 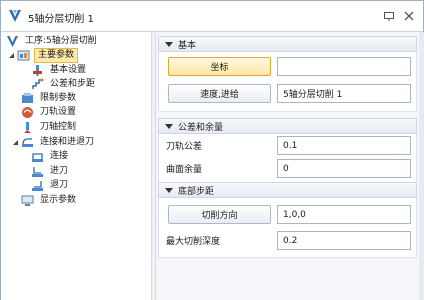 I want to click on tree-item-link: 连接, so click(x=50, y=156).